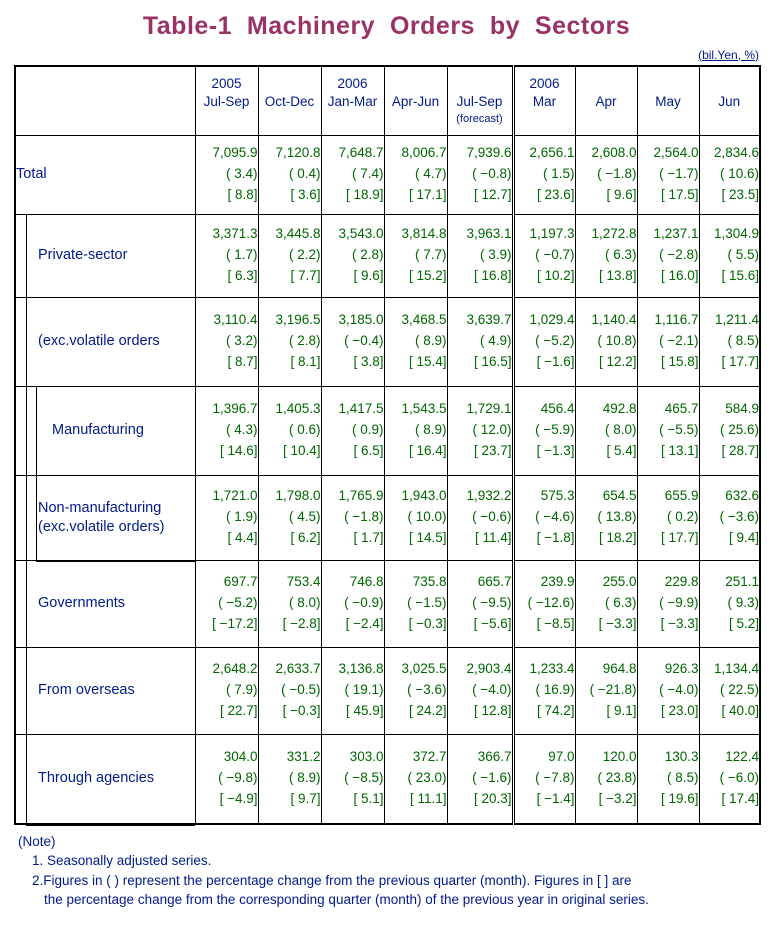 The image size is (773, 939). Describe the element at coordinates (235, 669) in the screenshot. I see `cell-value: 2,648.2` at that location.